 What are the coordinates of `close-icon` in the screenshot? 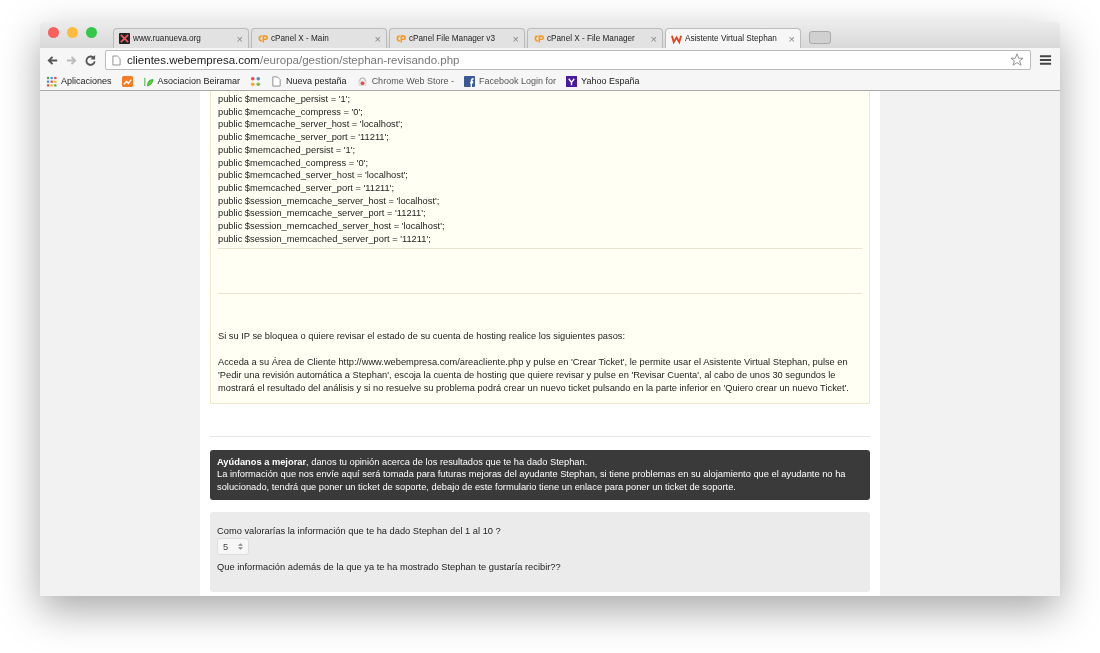 It's located at (53, 32).